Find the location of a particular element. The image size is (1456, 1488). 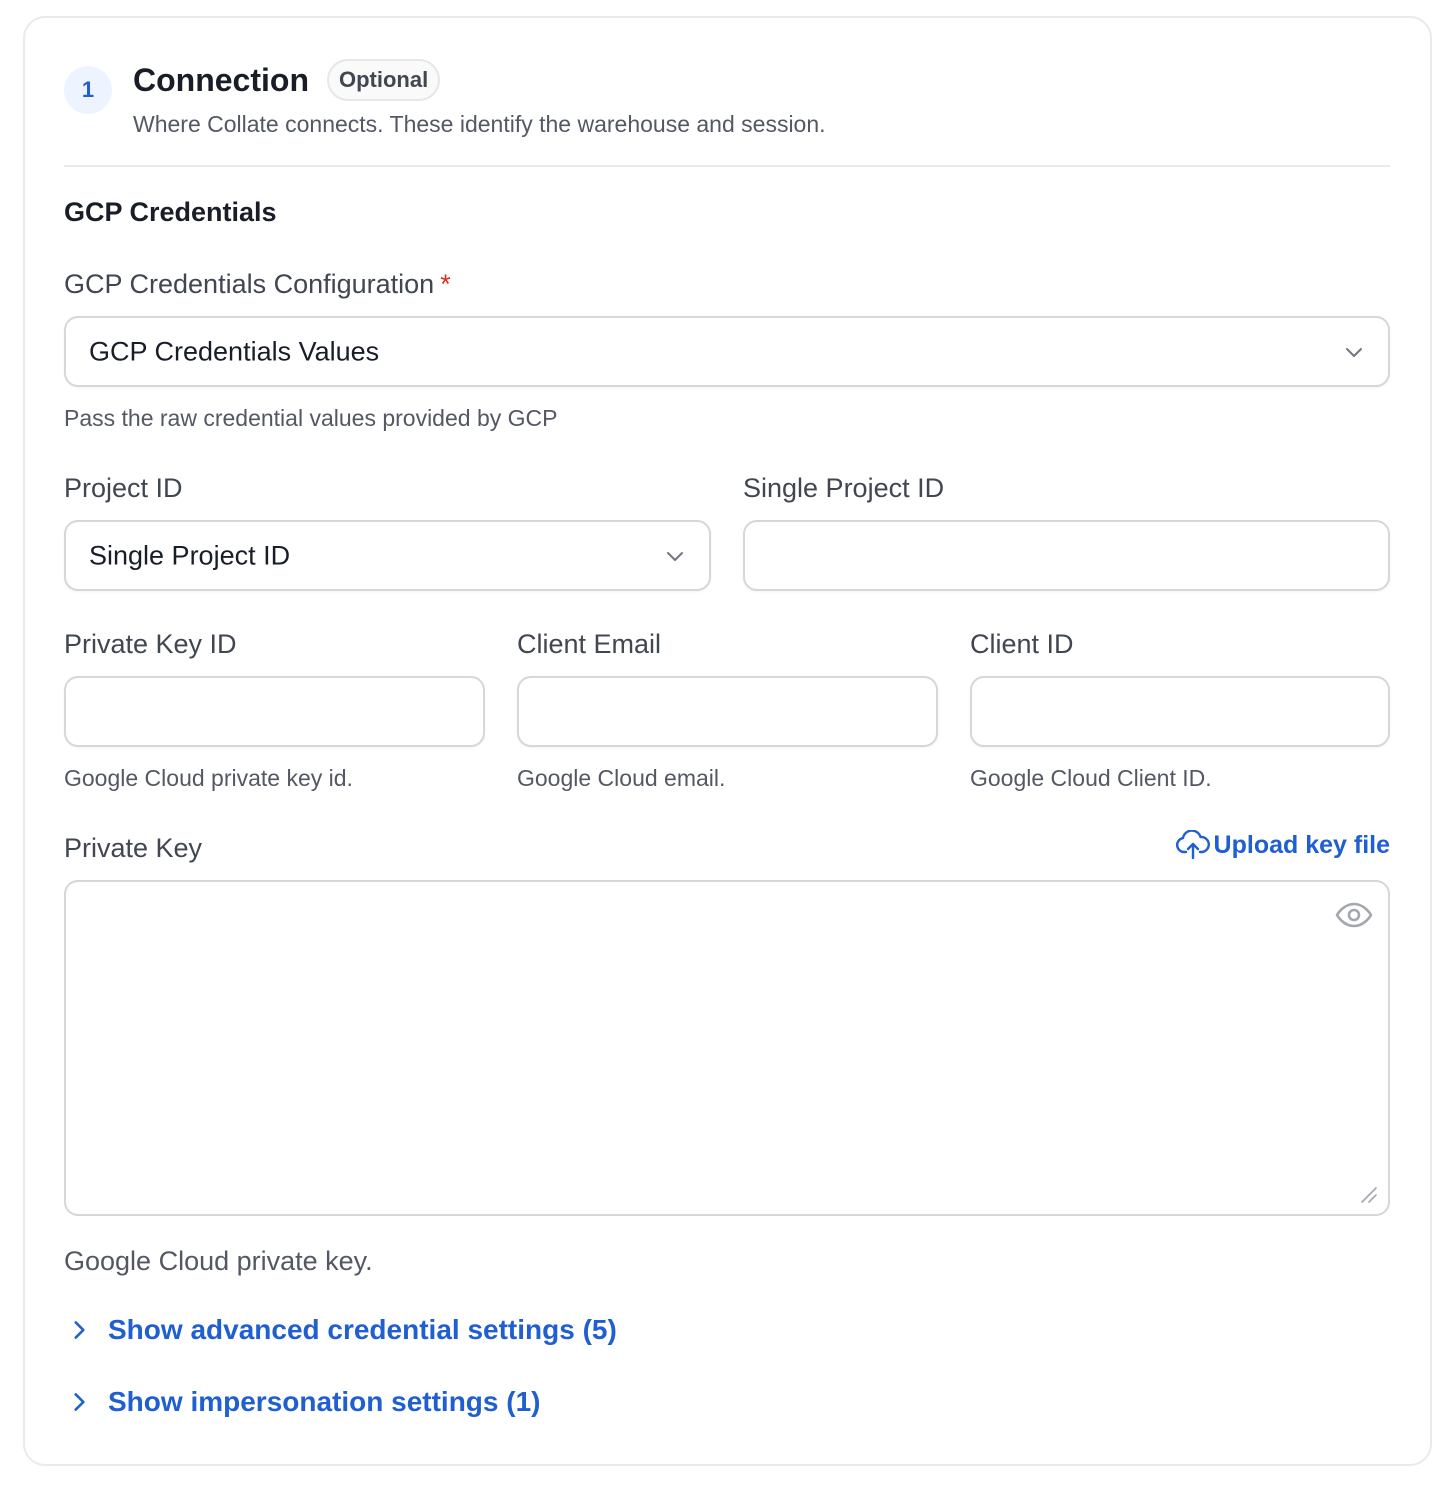

client-id-input is located at coordinates (1180, 711).